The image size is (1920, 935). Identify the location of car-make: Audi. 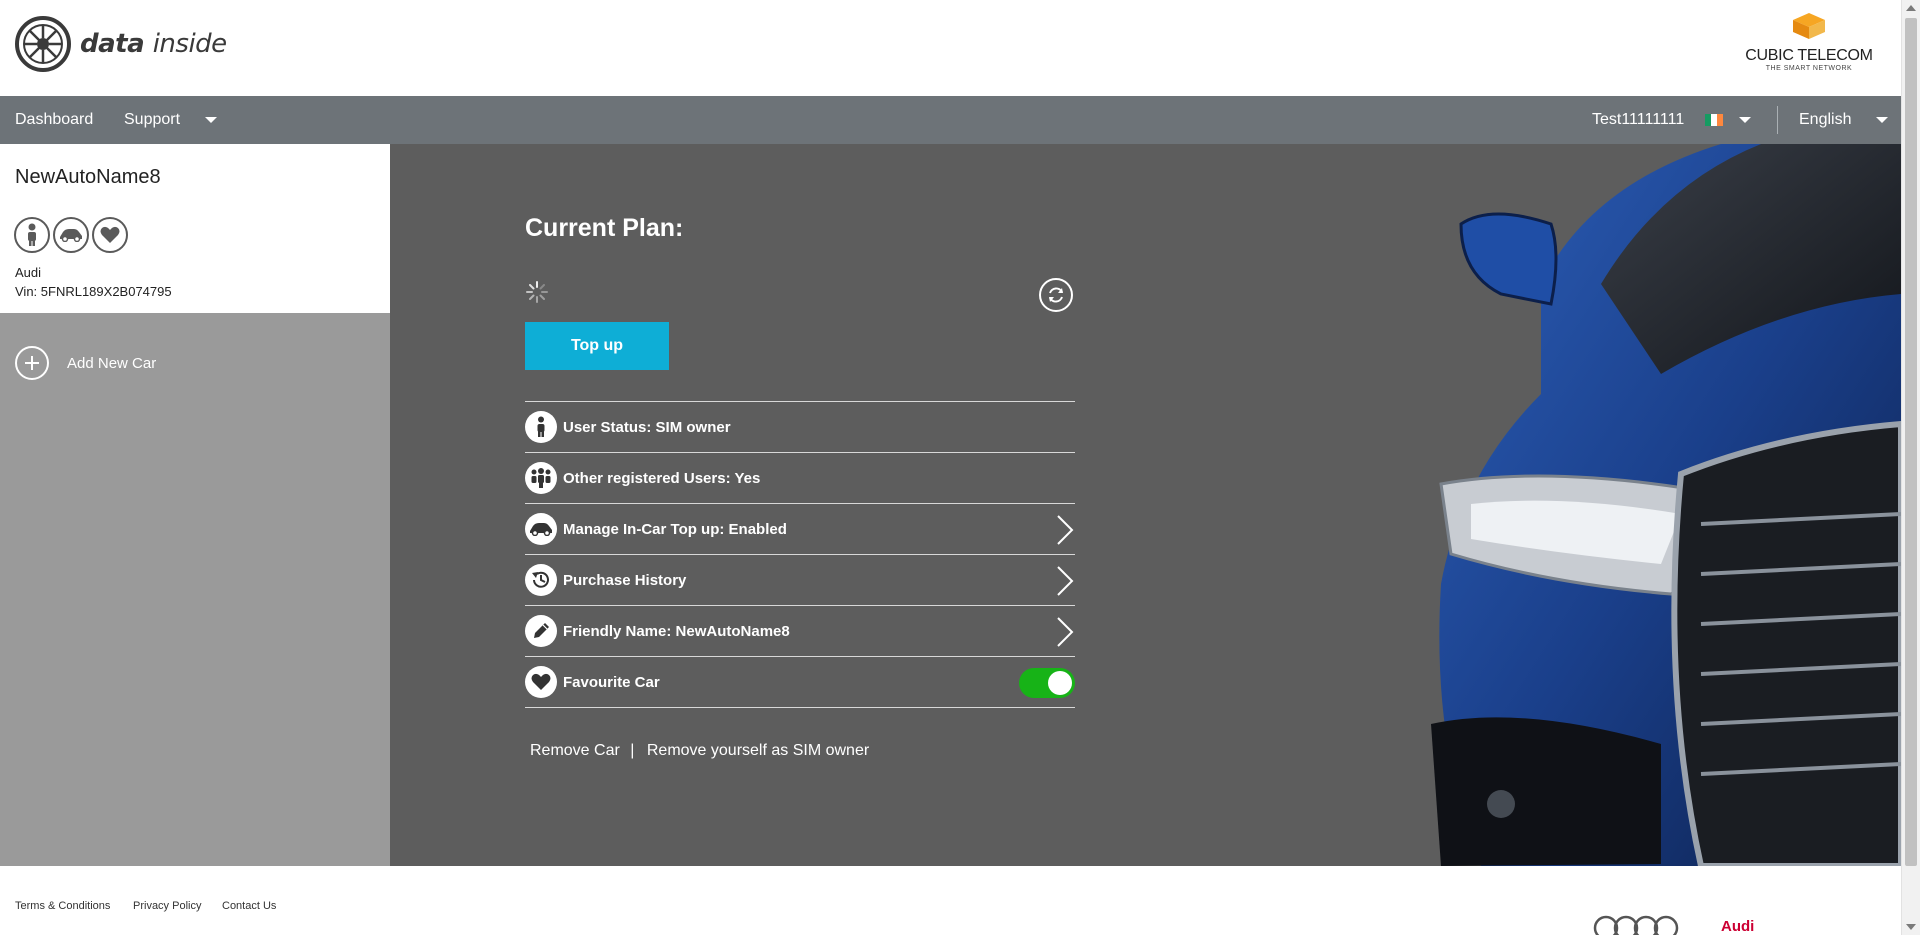
(28, 272).